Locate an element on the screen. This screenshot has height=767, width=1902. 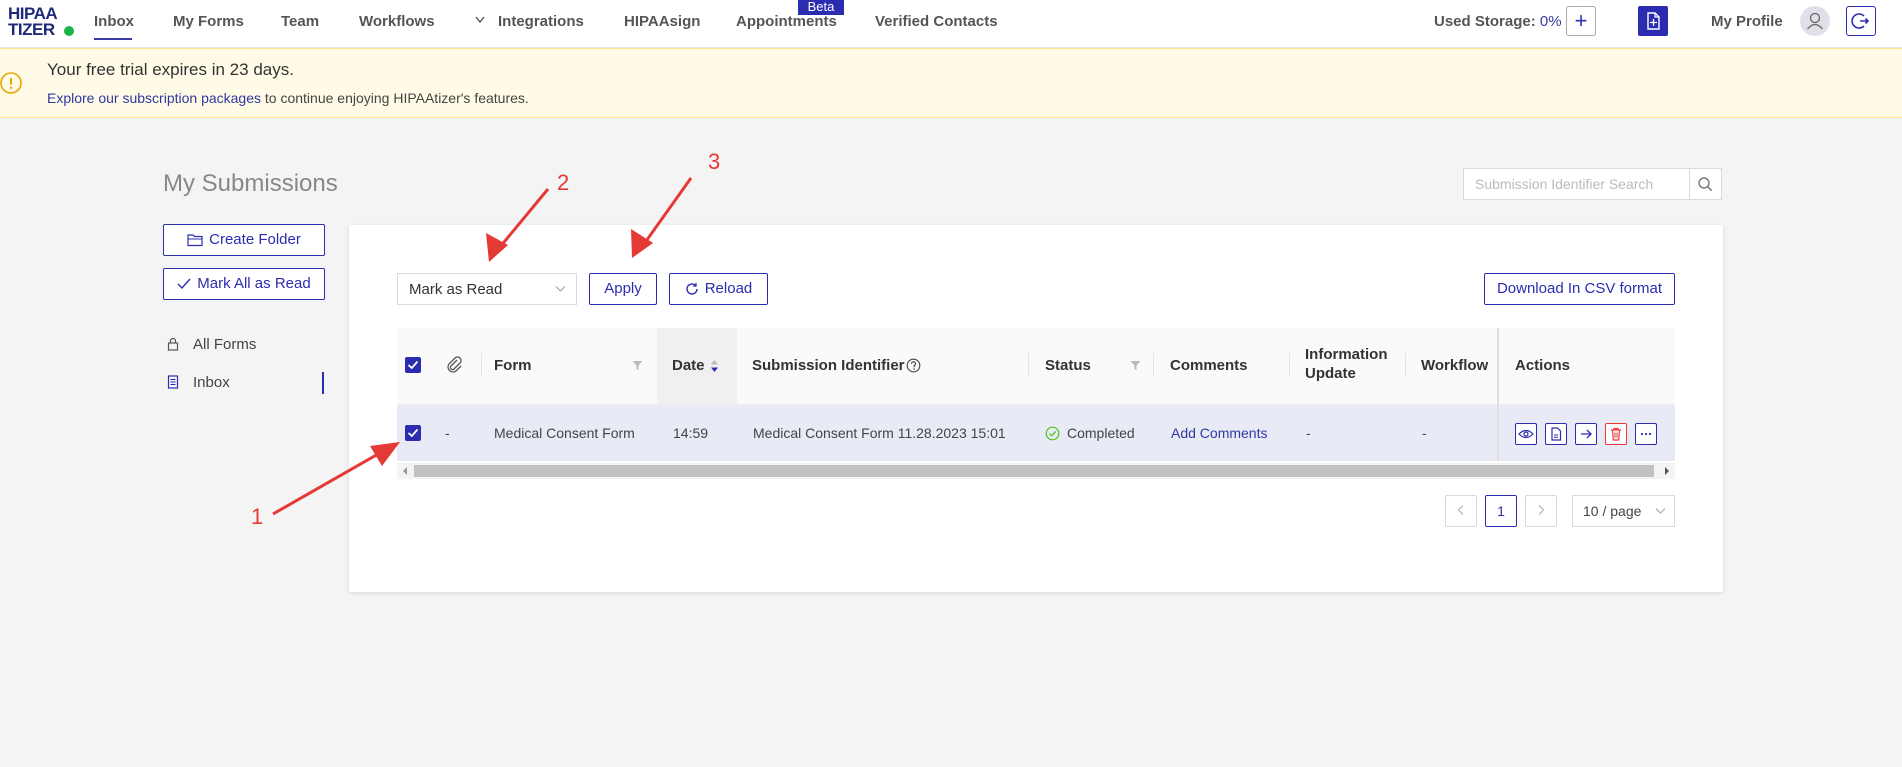
delete-submission-button is located at coordinates (1616, 434).